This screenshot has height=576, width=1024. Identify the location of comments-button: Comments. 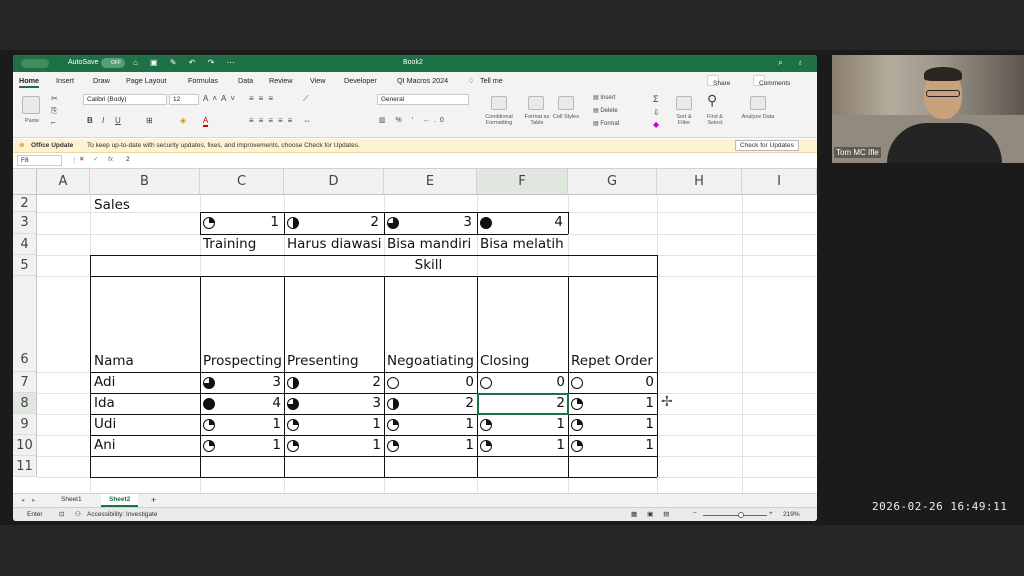
(771, 81).